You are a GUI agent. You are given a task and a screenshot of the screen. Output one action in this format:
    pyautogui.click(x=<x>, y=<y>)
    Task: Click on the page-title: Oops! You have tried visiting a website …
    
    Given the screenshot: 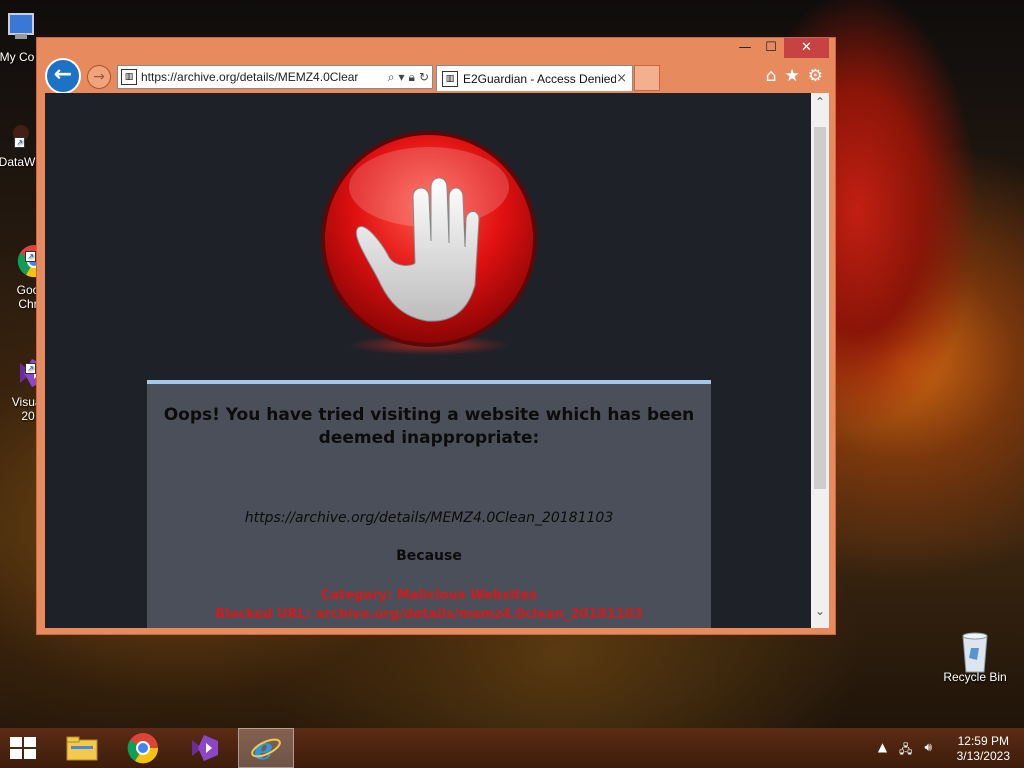 What is the action you would take?
    pyautogui.click(x=429, y=426)
    